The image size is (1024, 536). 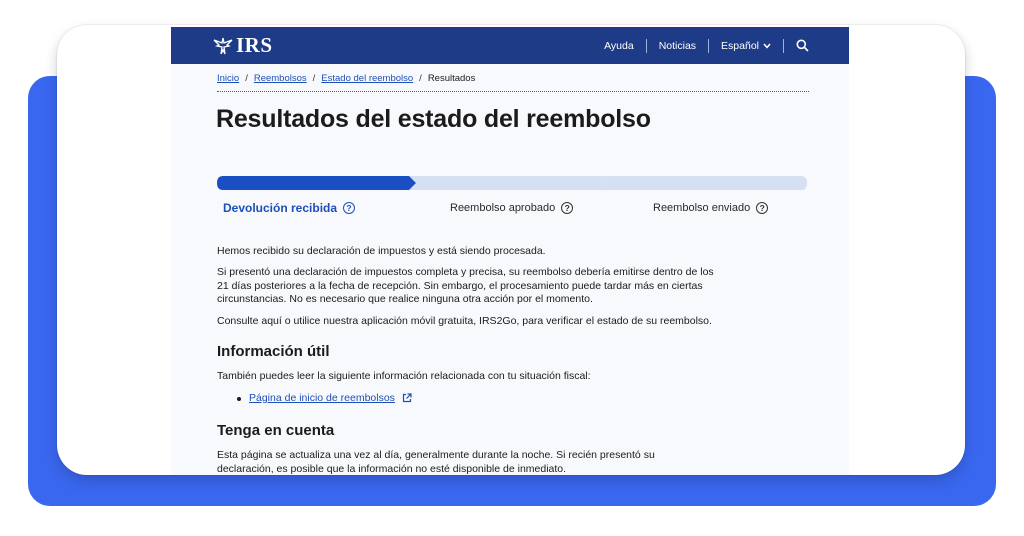 I want to click on logo-text: IRS, so click(x=254, y=45).